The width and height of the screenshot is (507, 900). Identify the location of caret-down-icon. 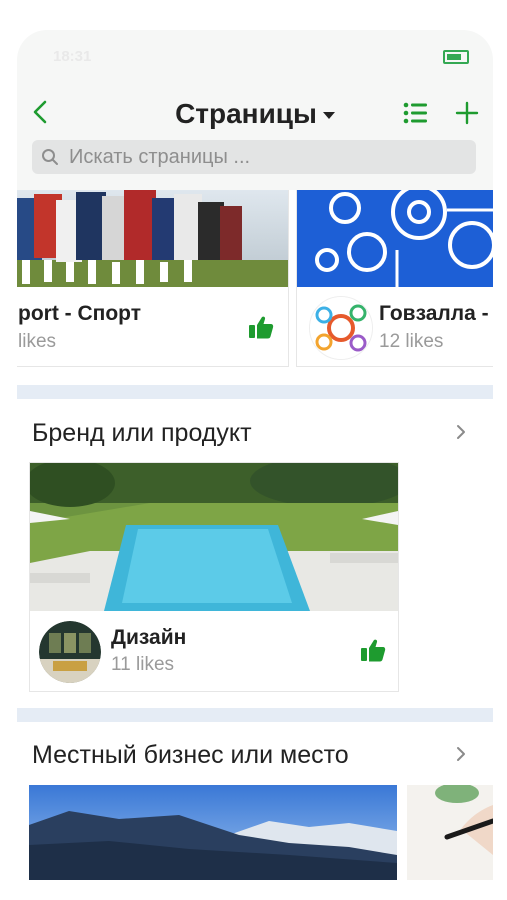
(328, 116).